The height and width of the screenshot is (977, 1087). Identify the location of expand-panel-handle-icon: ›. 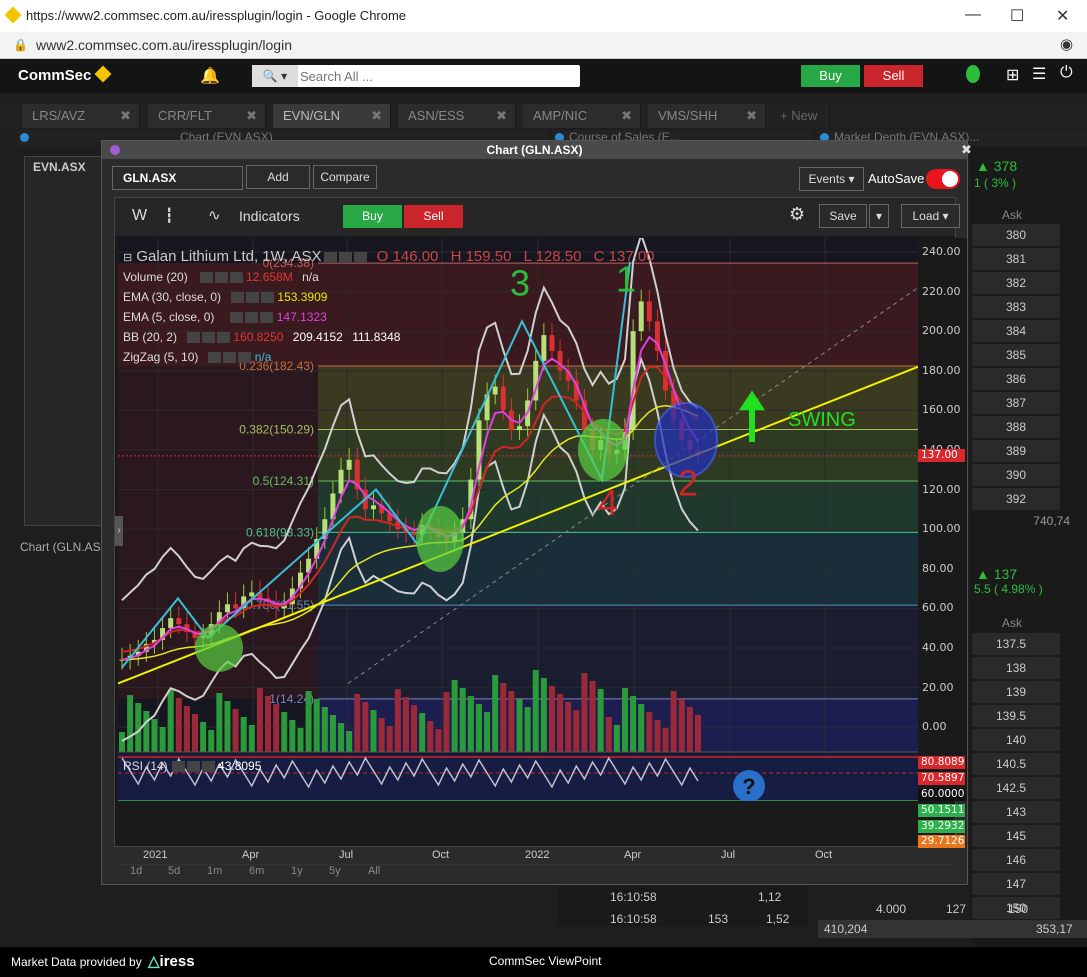
(119, 531).